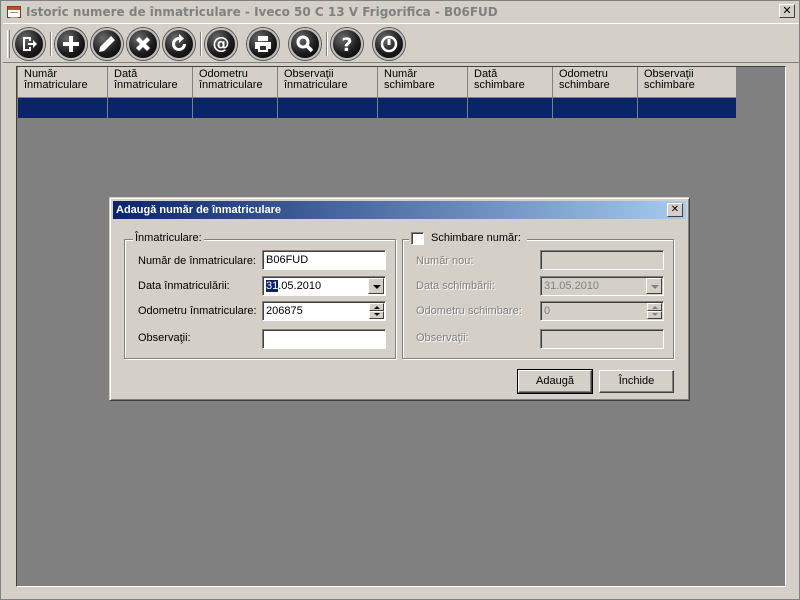  What do you see at coordinates (184, 286) in the screenshot?
I see `registration-date-label: Data înmatriculării:` at bounding box center [184, 286].